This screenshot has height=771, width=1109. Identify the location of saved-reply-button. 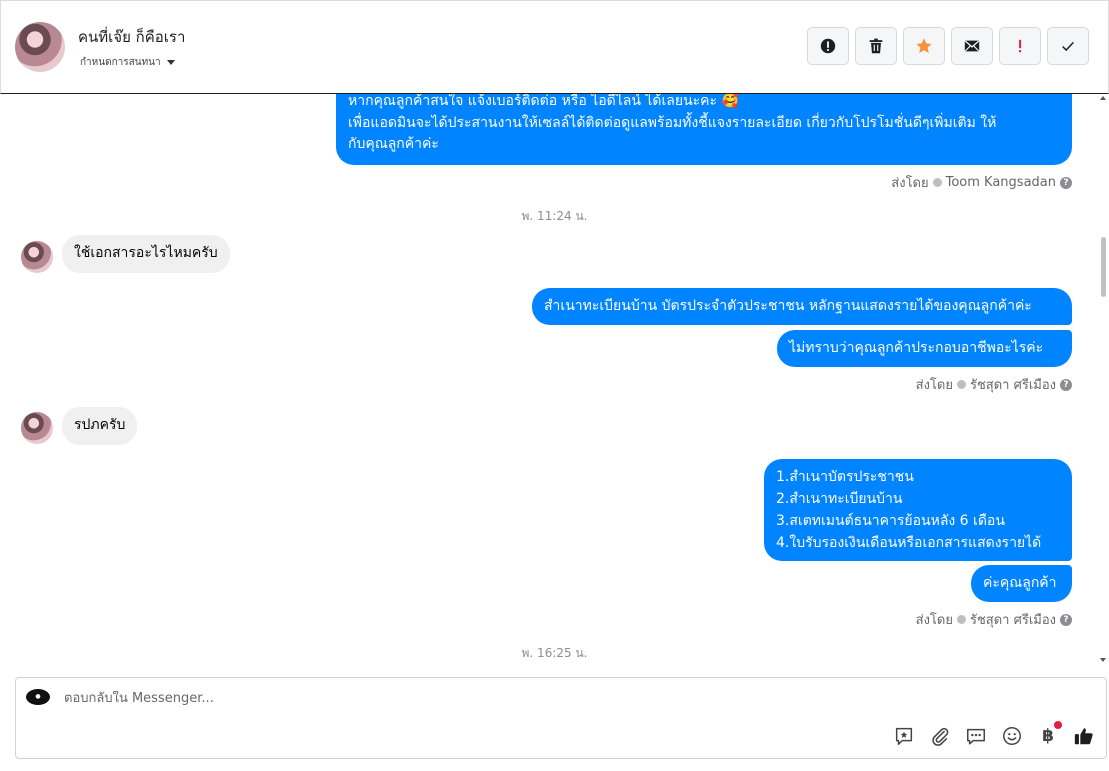
(904, 736).